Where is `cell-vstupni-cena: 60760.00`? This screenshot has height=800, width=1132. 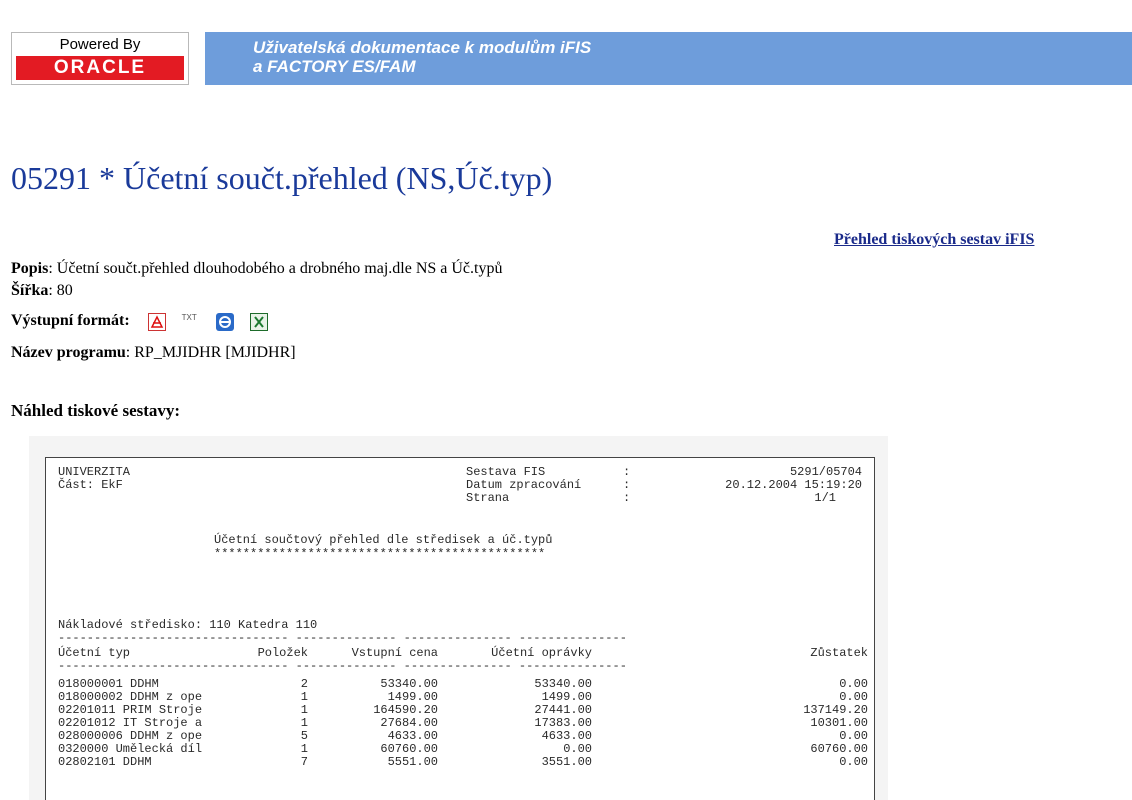
cell-vstupni-cena: 60760.00 is located at coordinates (409, 749).